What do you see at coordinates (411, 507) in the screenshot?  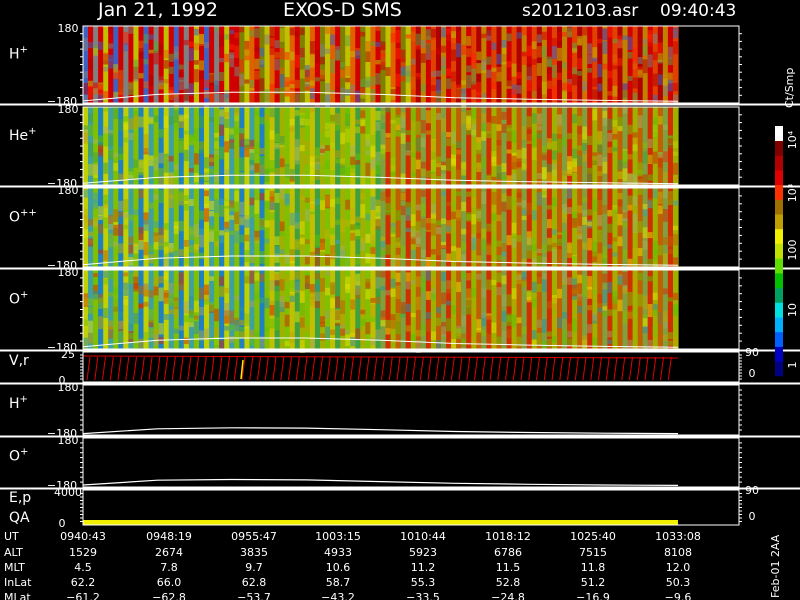 I see `panel-border` at bounding box center [411, 507].